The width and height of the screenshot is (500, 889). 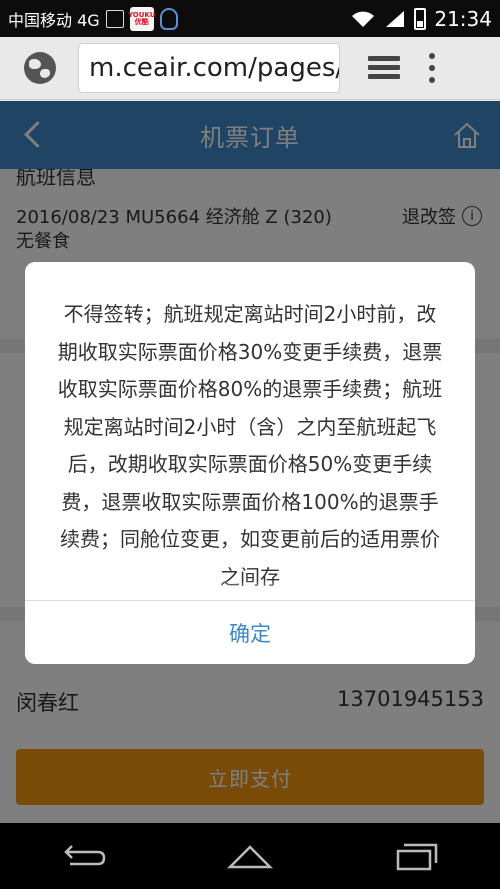 I want to click on status-right: 4G 21:34, so click(x=421, y=19).